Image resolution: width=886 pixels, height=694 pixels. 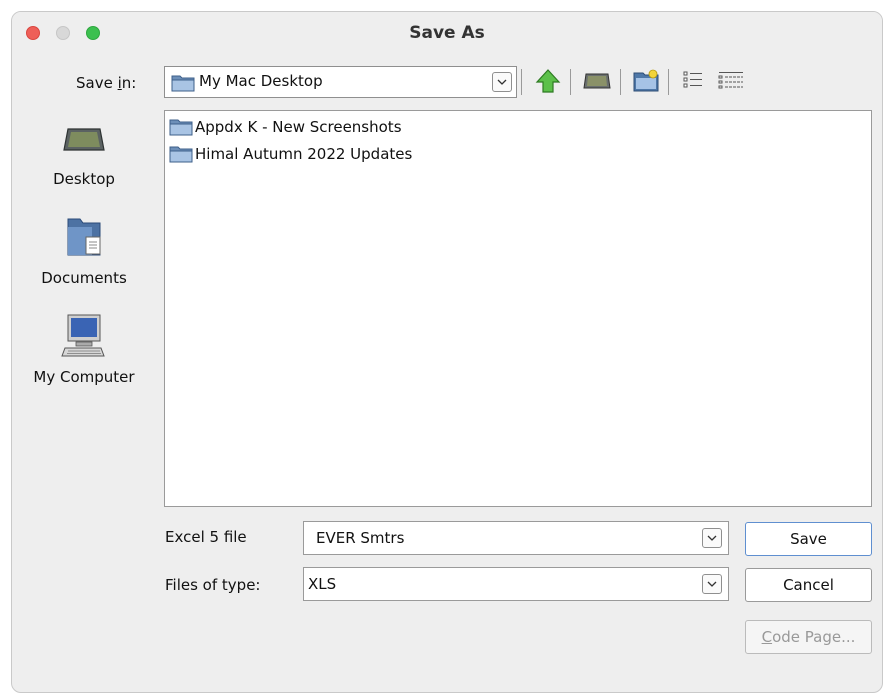 I want to click on place-documents: Documents, so click(x=84, y=255).